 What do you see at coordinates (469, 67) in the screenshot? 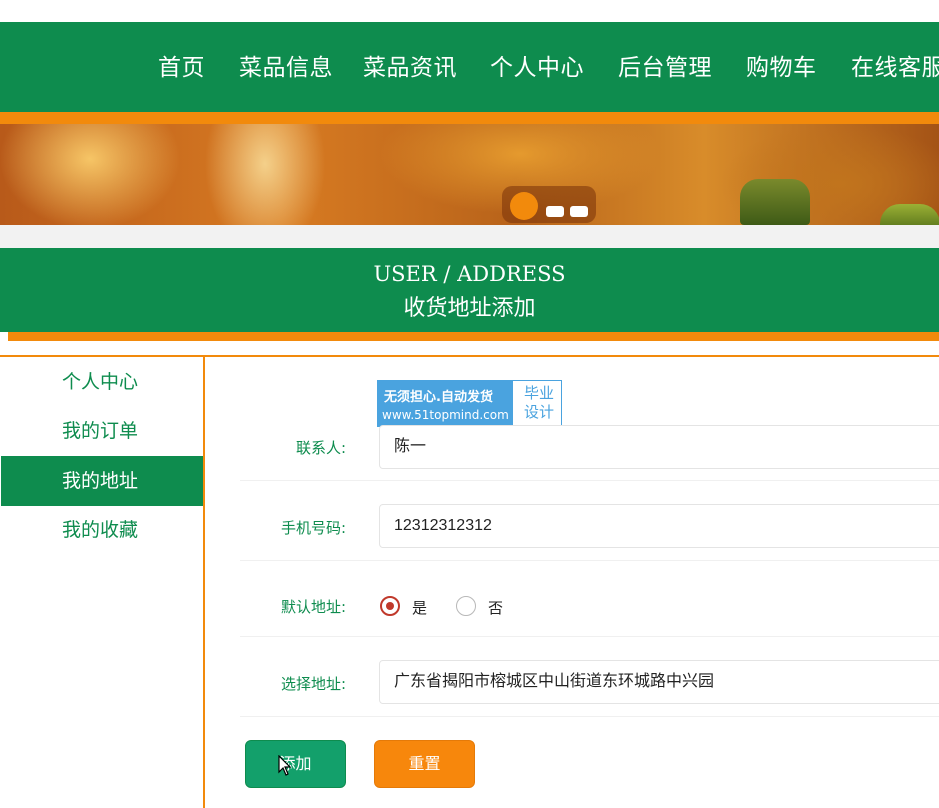
I see `top-nav: 首页 菜品信息 菜品资讯 个人中心 后台管理 购物车 在线客服` at bounding box center [469, 67].